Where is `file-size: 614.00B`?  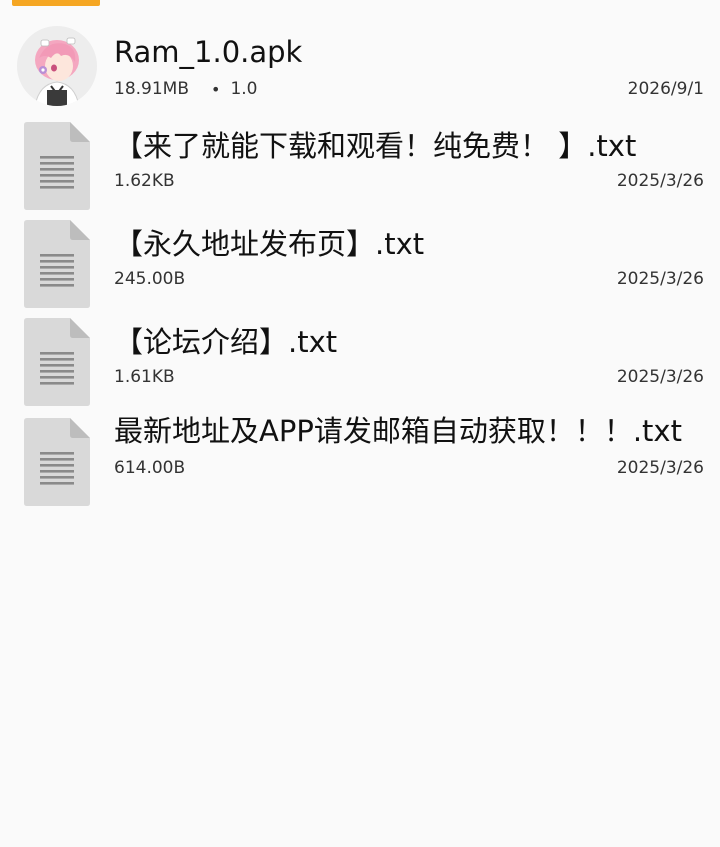
file-size: 614.00B is located at coordinates (150, 468).